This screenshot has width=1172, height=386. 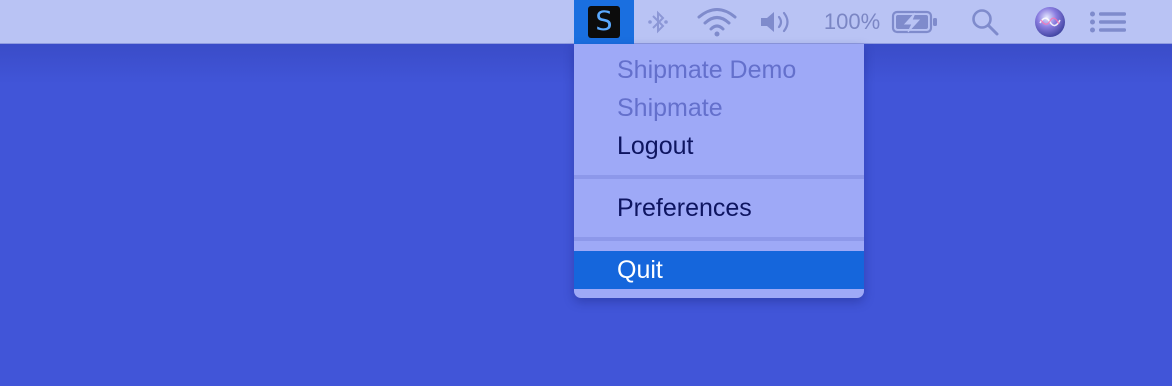 What do you see at coordinates (717, 22) in the screenshot?
I see `wifi-icon` at bounding box center [717, 22].